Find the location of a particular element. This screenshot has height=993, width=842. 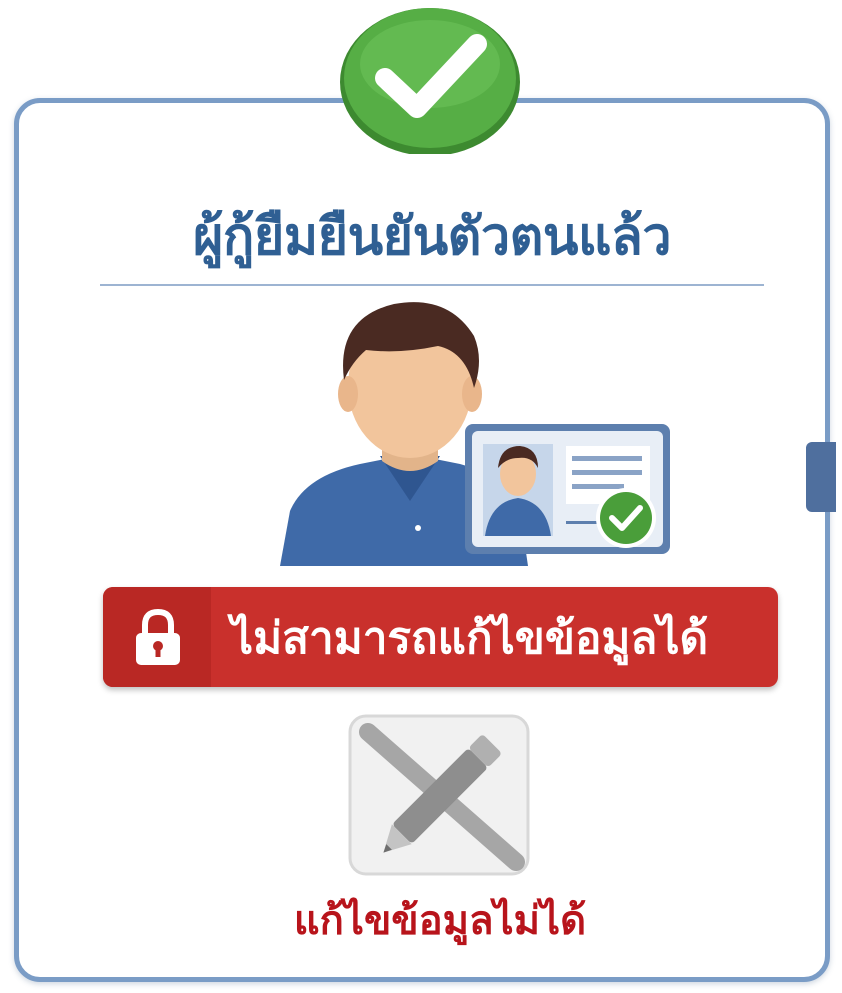

page-title: ผู้กู้ยืมยืนยันตัวตนแล้ว is located at coordinates (432, 237).